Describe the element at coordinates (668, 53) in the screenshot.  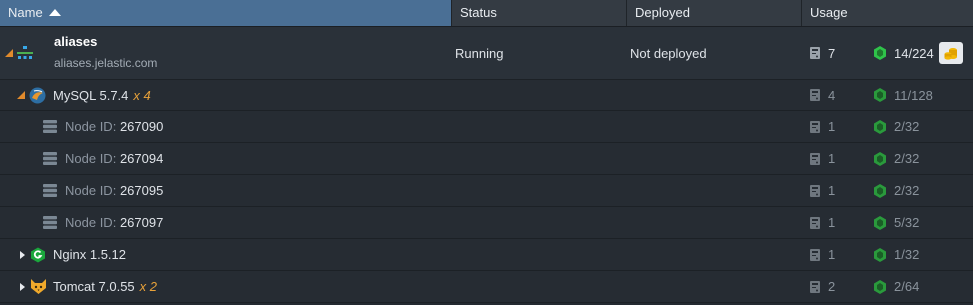
I see `environment-deployed: Not deployed` at that location.